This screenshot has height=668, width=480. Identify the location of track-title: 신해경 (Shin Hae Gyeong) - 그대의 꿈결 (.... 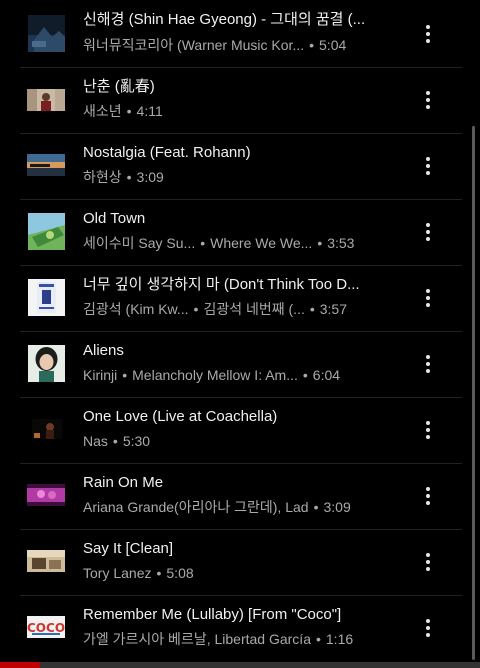
(233, 20).